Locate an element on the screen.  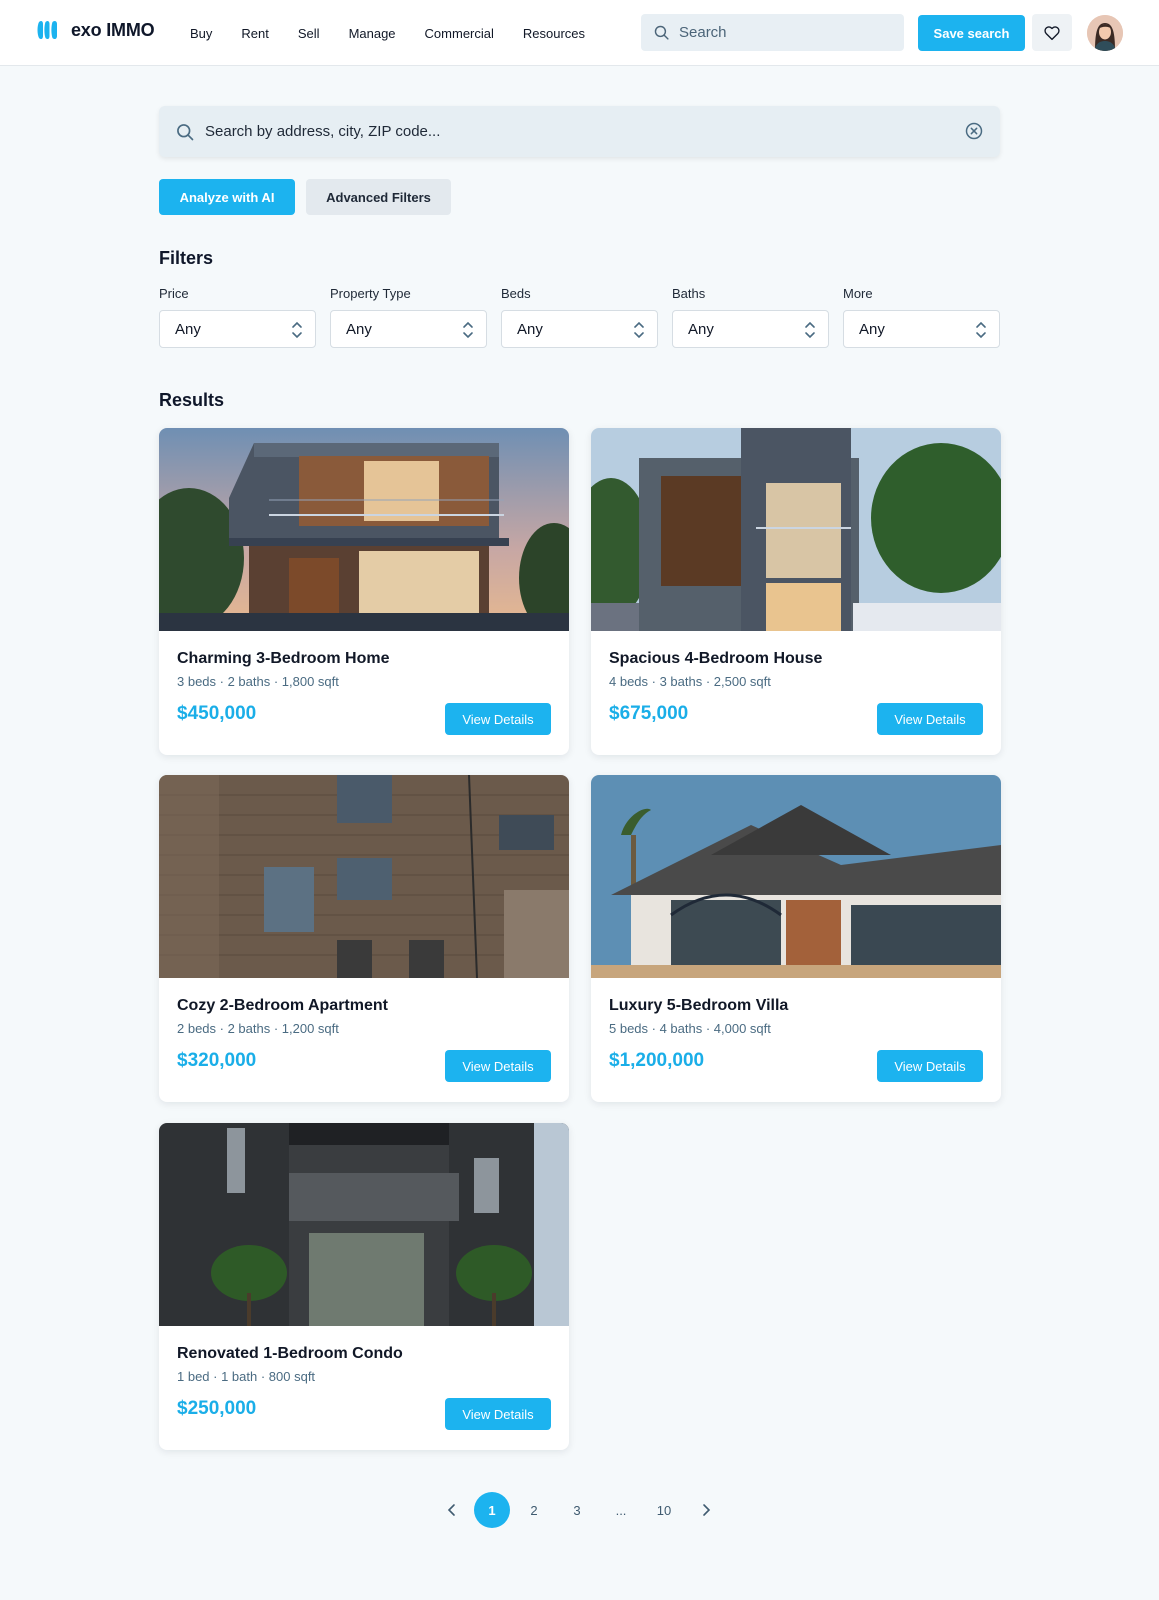
listing-details: 5 beds · 4 baths · 4,000 sqft is located at coordinates (690, 1028).